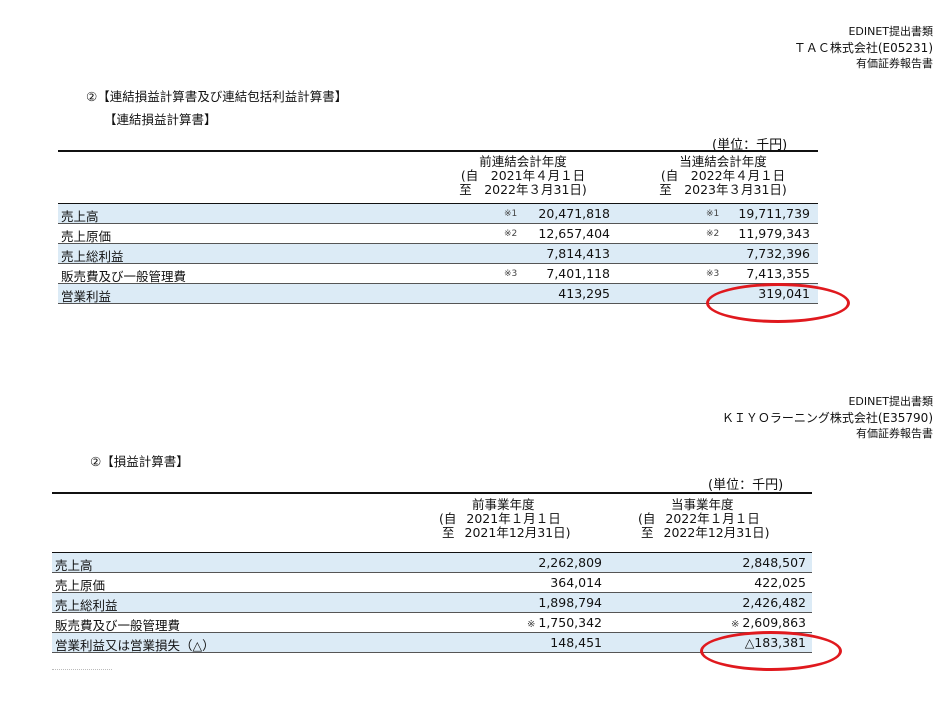 The width and height of the screenshot is (945, 704). Describe the element at coordinates (135, 645) in the screenshot. I see `row-label: 営業利益又は営業損失（△）` at that location.